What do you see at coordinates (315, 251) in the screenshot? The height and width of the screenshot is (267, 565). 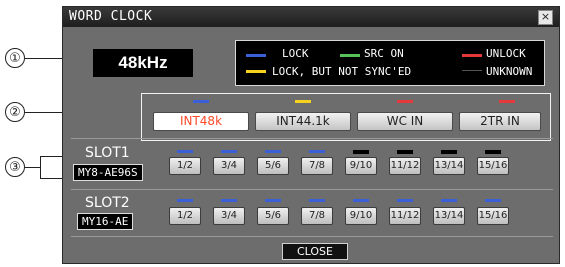 I see `close-button: CLOSE` at bounding box center [315, 251].